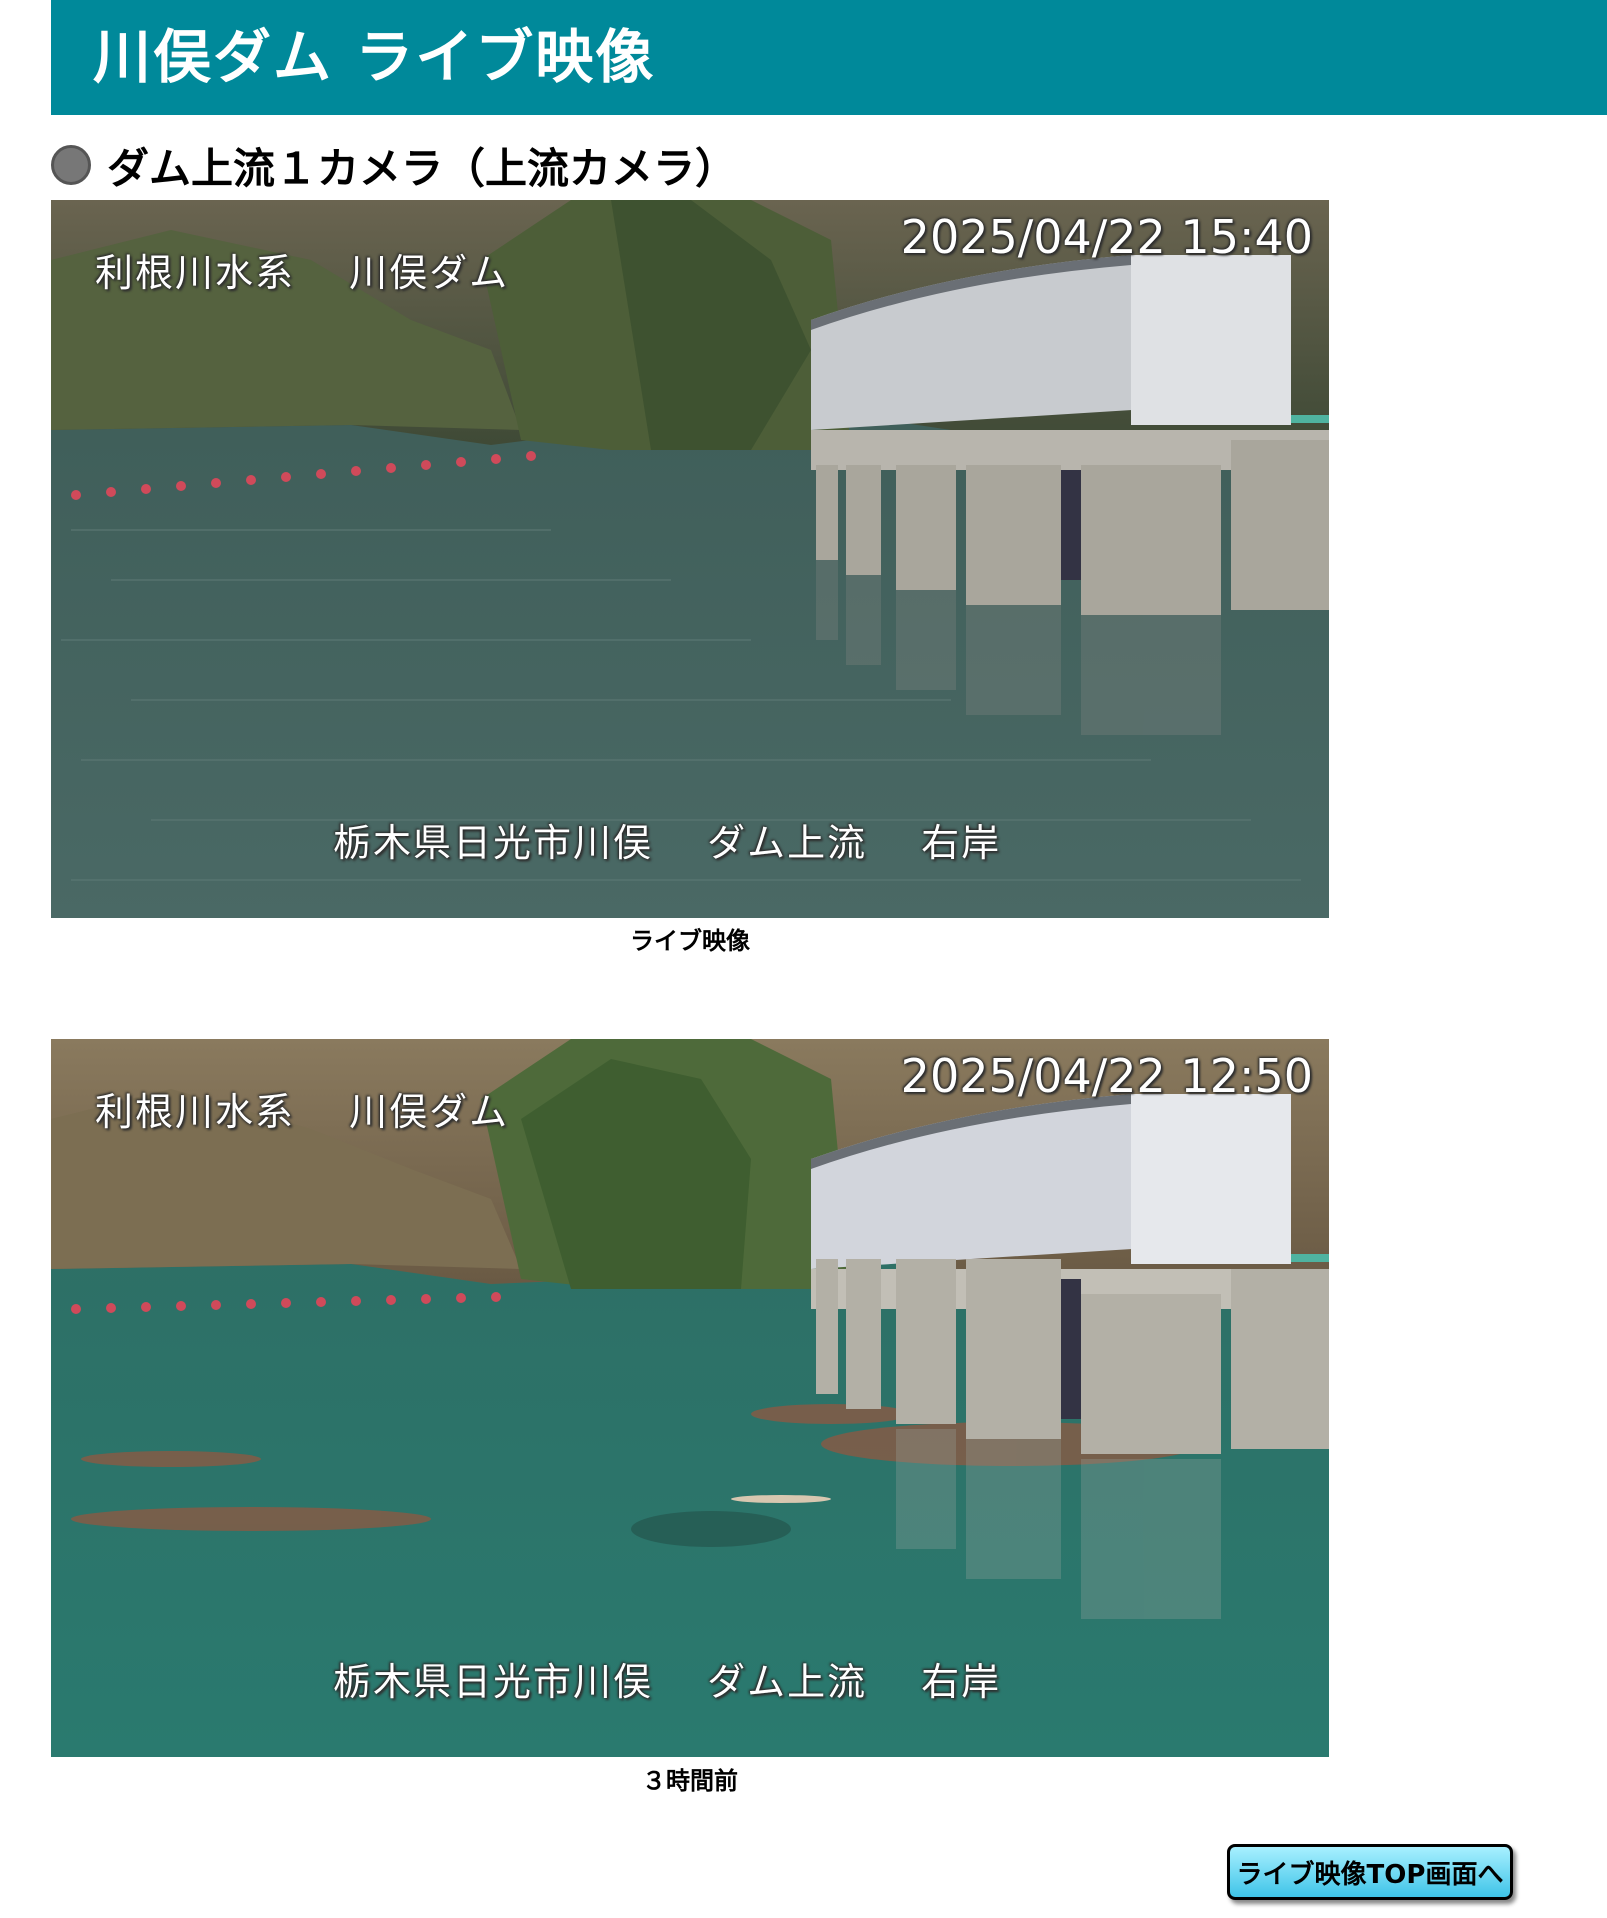  I want to click on live-top-button: ライブ映像TOP画面へ, so click(1370, 1872).